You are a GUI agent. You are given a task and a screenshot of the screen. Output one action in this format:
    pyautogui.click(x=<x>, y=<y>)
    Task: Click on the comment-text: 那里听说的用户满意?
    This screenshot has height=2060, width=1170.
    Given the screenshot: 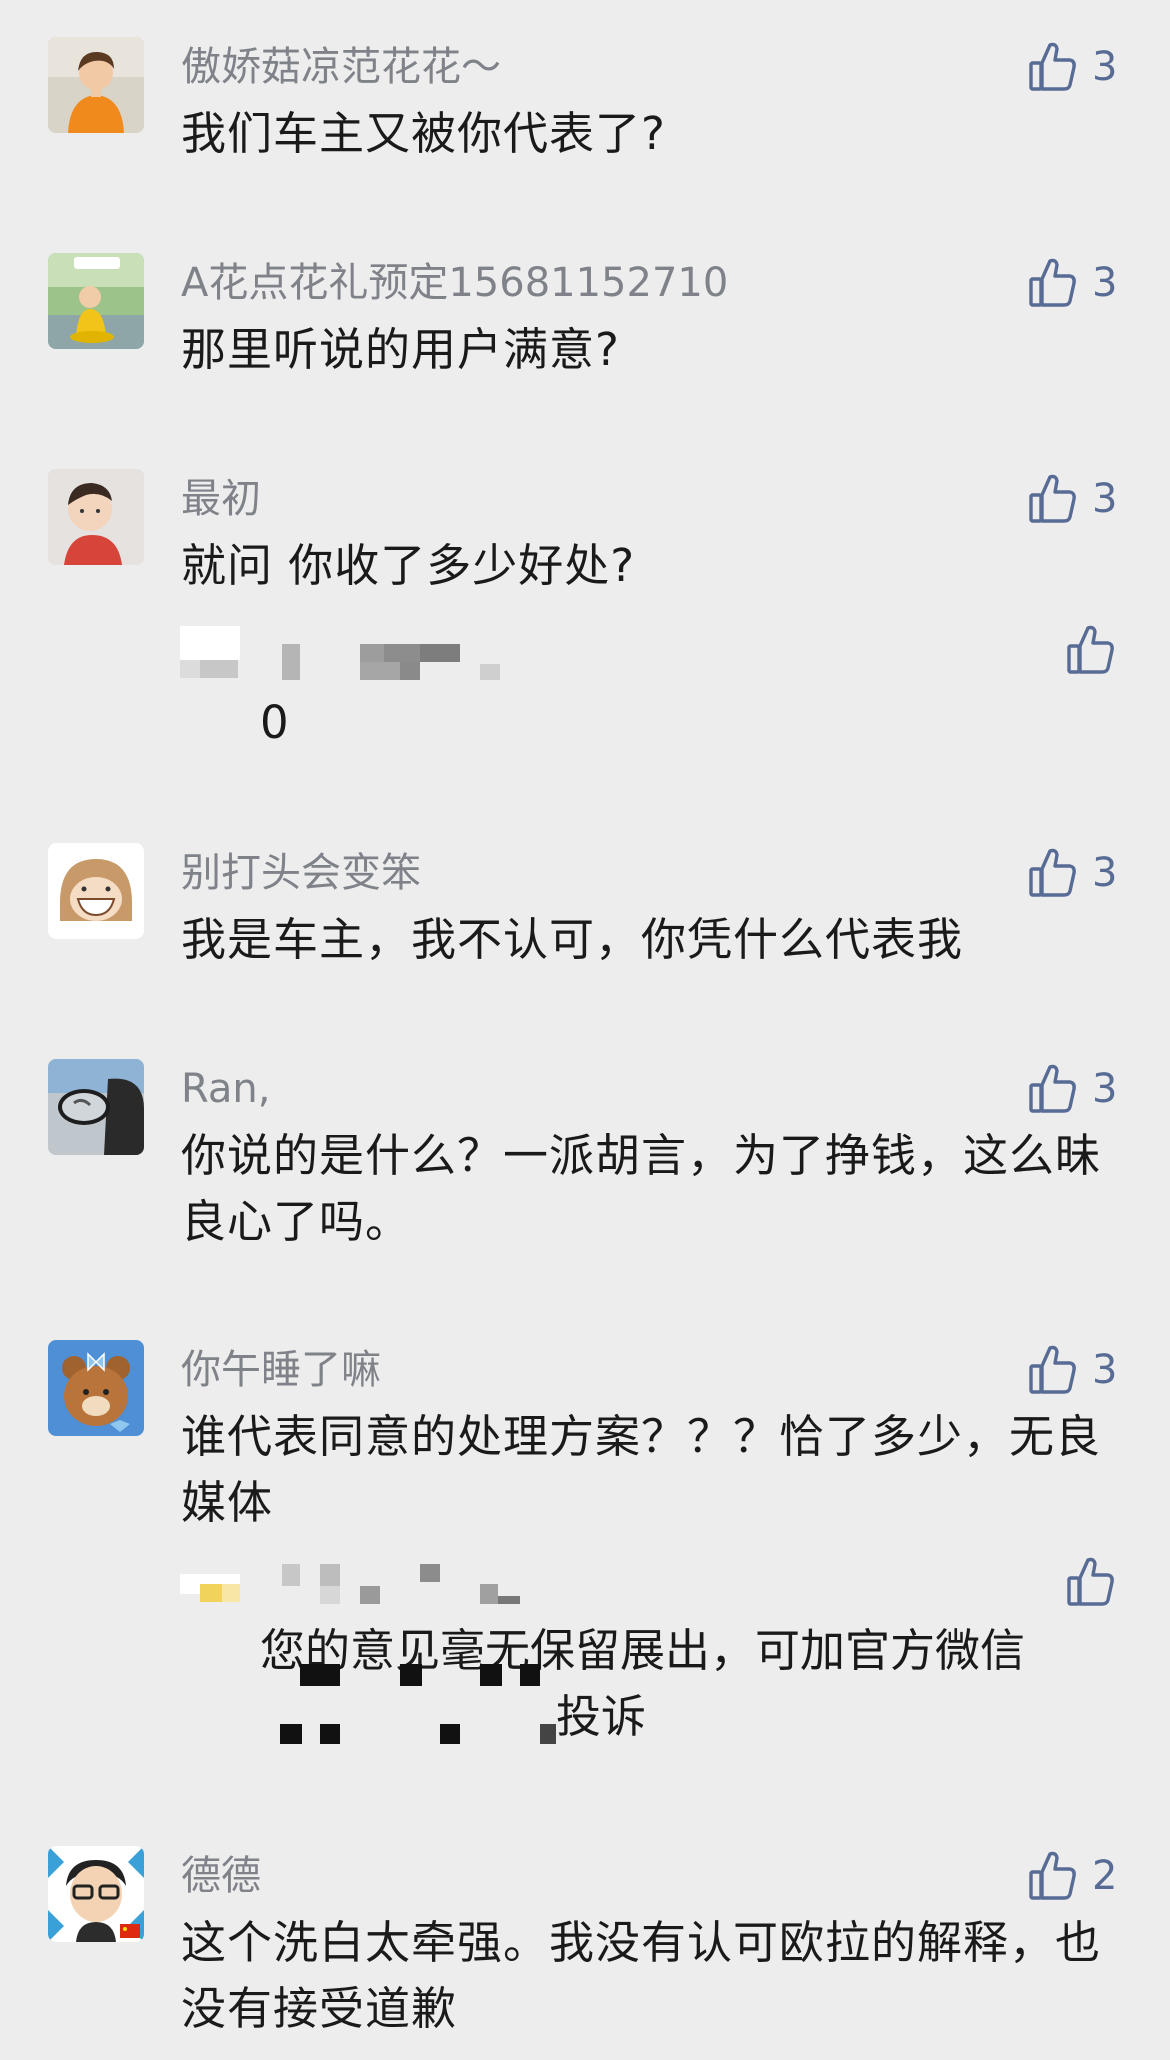 What is the action you would take?
    pyautogui.click(x=400, y=349)
    